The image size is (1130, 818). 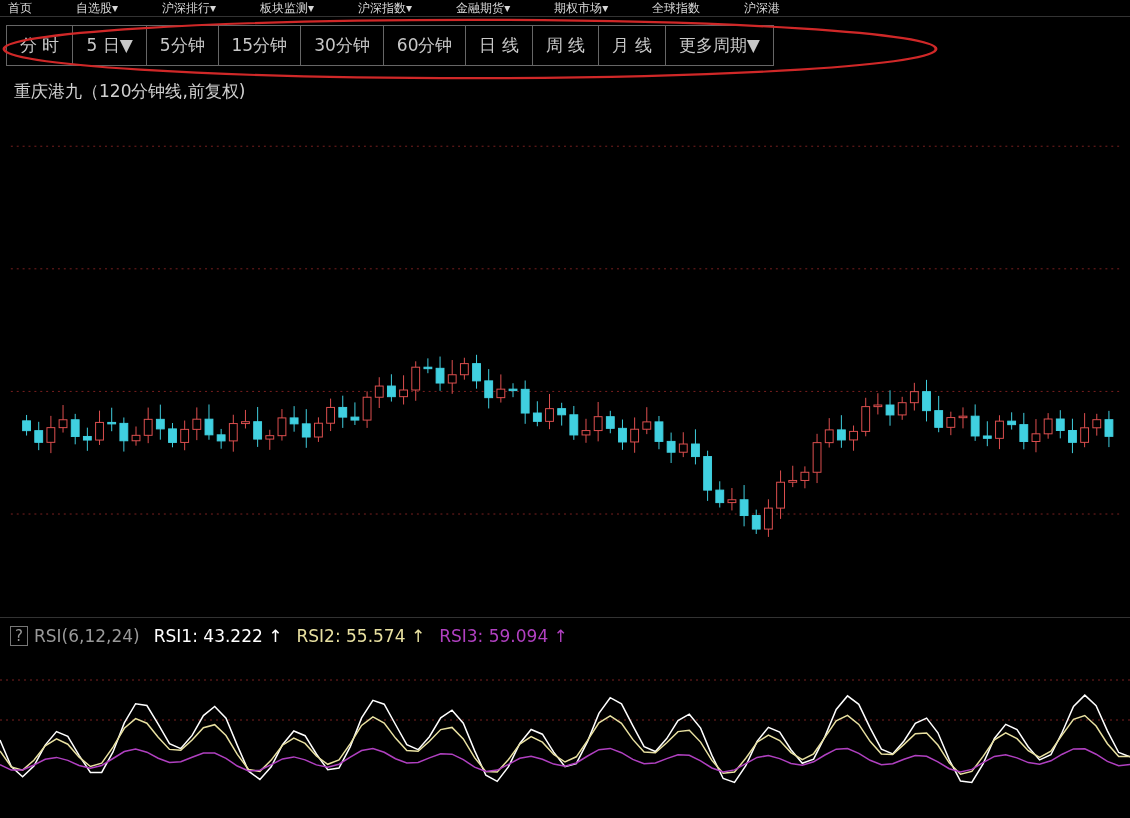 What do you see at coordinates (86, 636) in the screenshot?
I see `indicator-name: RSI(6,12,24)` at bounding box center [86, 636].